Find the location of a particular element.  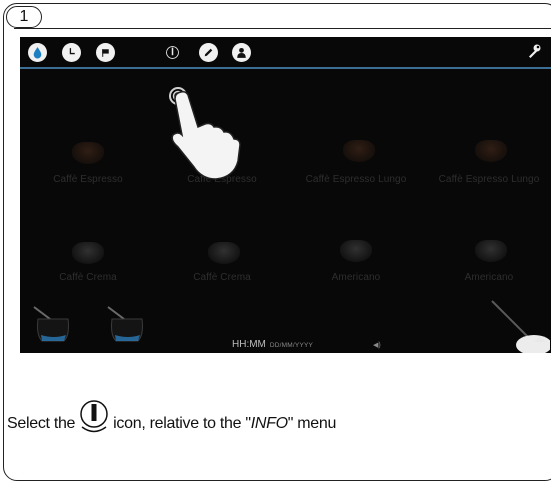

instruction-middle: icon, relative to the " is located at coordinates (182, 423).